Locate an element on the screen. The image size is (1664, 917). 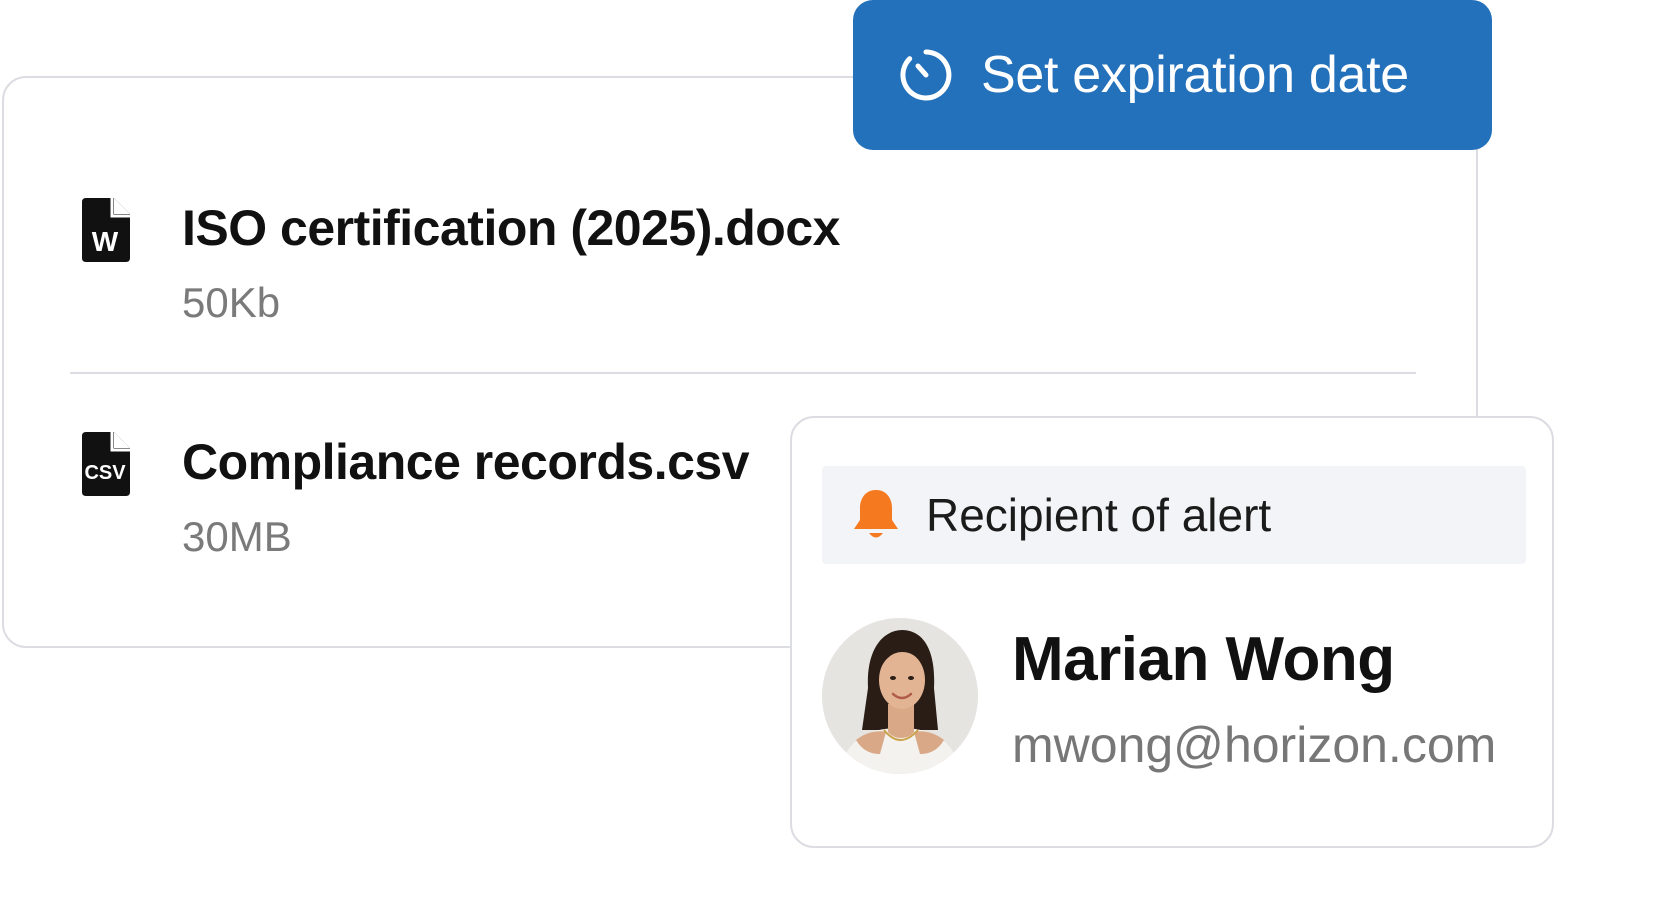
avatar is located at coordinates (900, 696).